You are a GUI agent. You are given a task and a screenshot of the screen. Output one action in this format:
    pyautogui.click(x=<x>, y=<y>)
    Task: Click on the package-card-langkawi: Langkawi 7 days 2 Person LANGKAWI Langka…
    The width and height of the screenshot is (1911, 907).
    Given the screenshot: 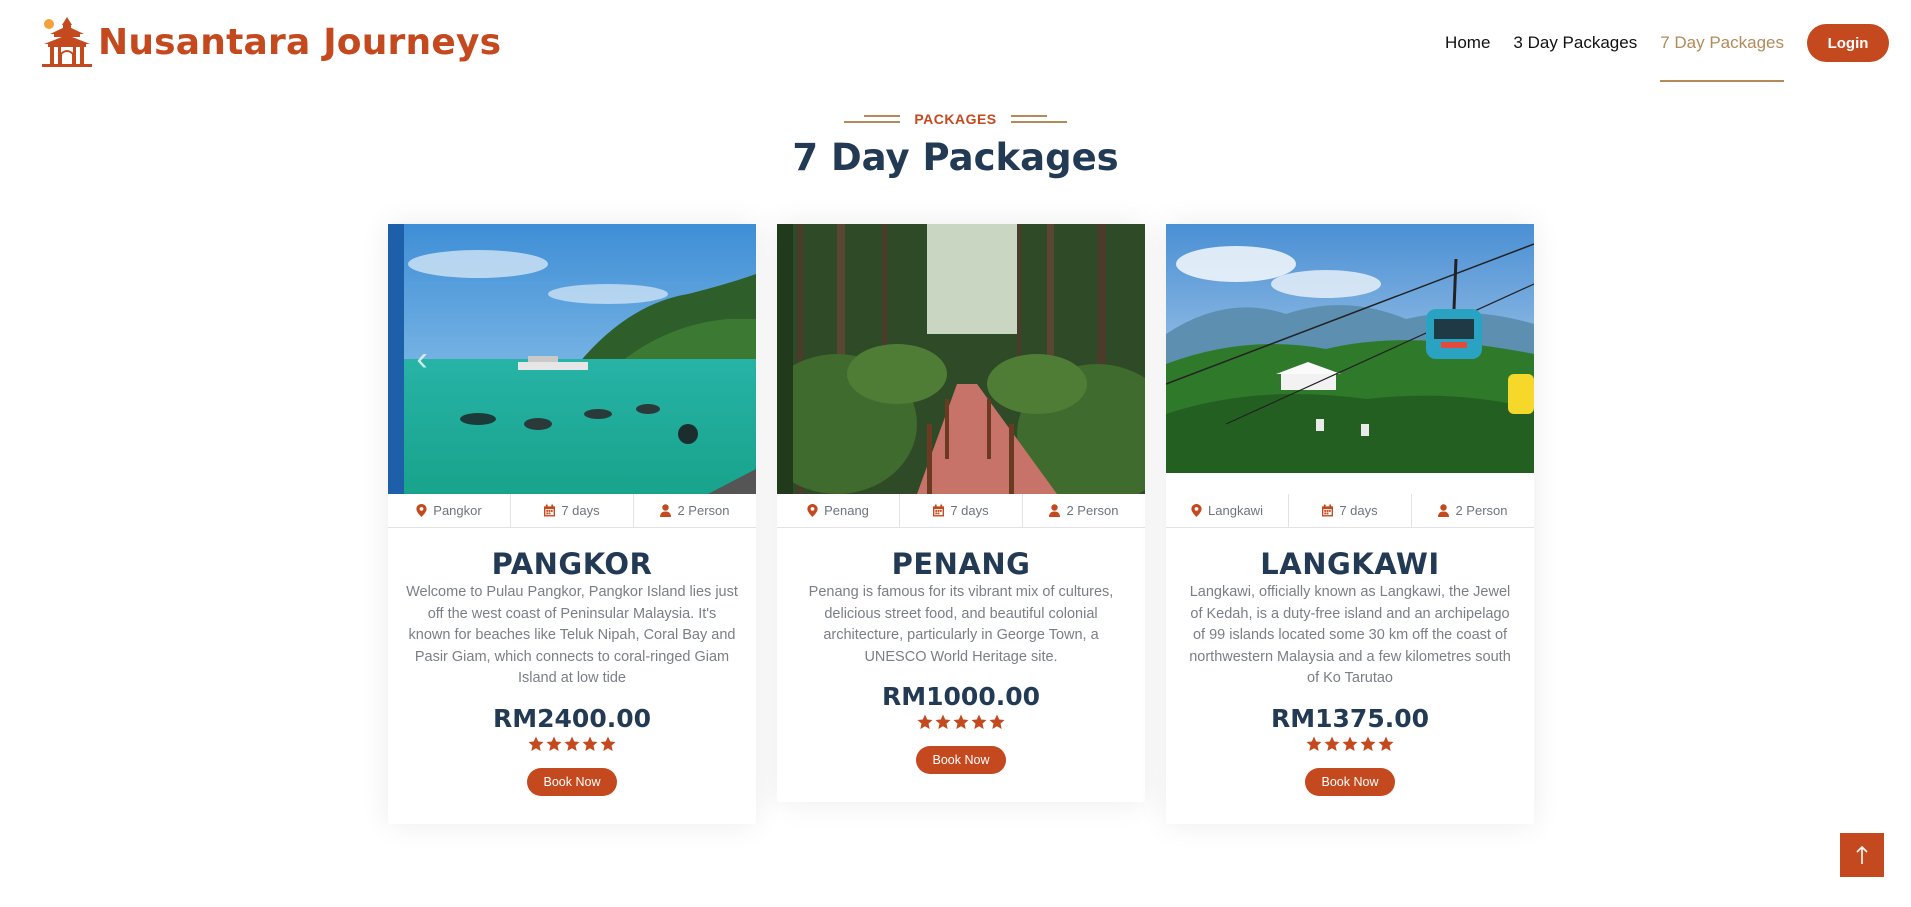 What is the action you would take?
    pyautogui.click(x=1350, y=524)
    